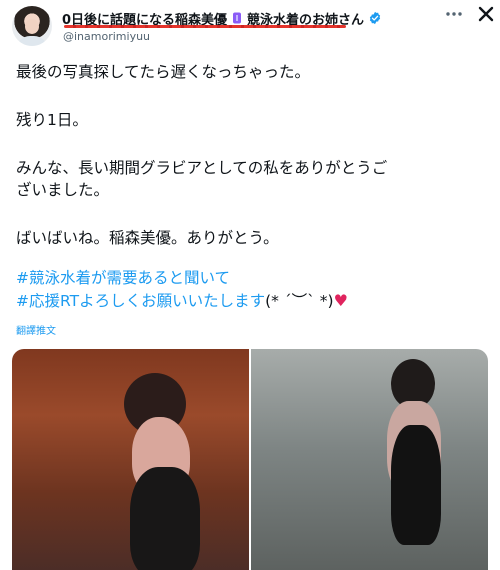  Describe the element at coordinates (147, 238) in the screenshot. I see `tweet-line-5: ばいばいね。稲森美優。ありがとう。` at that location.